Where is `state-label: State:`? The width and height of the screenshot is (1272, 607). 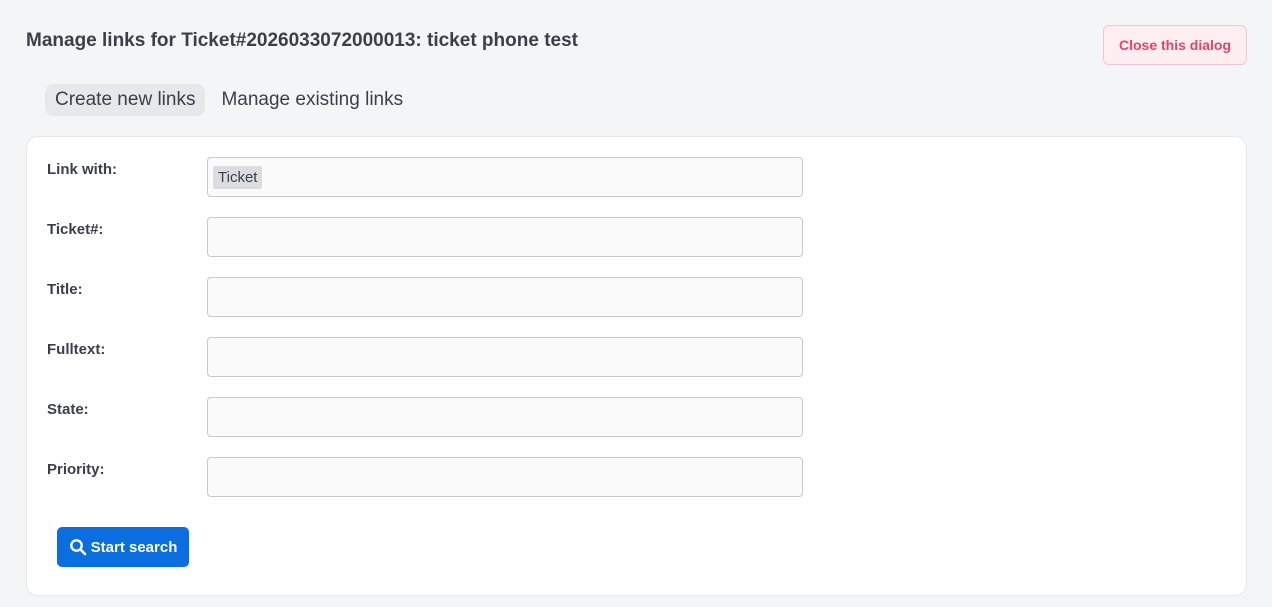 state-label: State: is located at coordinates (68, 409).